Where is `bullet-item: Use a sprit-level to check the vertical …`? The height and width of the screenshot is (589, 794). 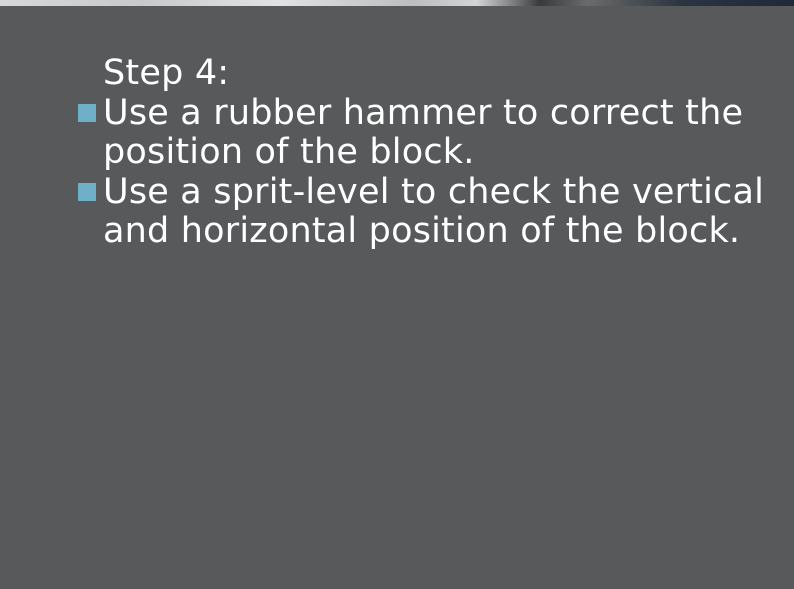
bullet-item: Use a sprit-level to check the vertical … is located at coordinates (426, 211).